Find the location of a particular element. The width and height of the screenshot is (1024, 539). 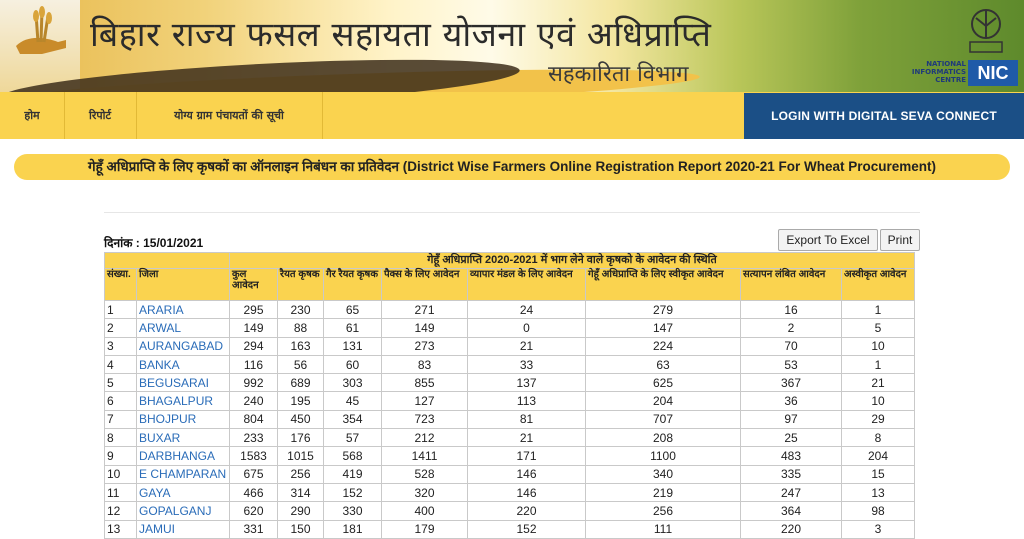

district-link: AURANGABAD is located at coordinates (181, 346).